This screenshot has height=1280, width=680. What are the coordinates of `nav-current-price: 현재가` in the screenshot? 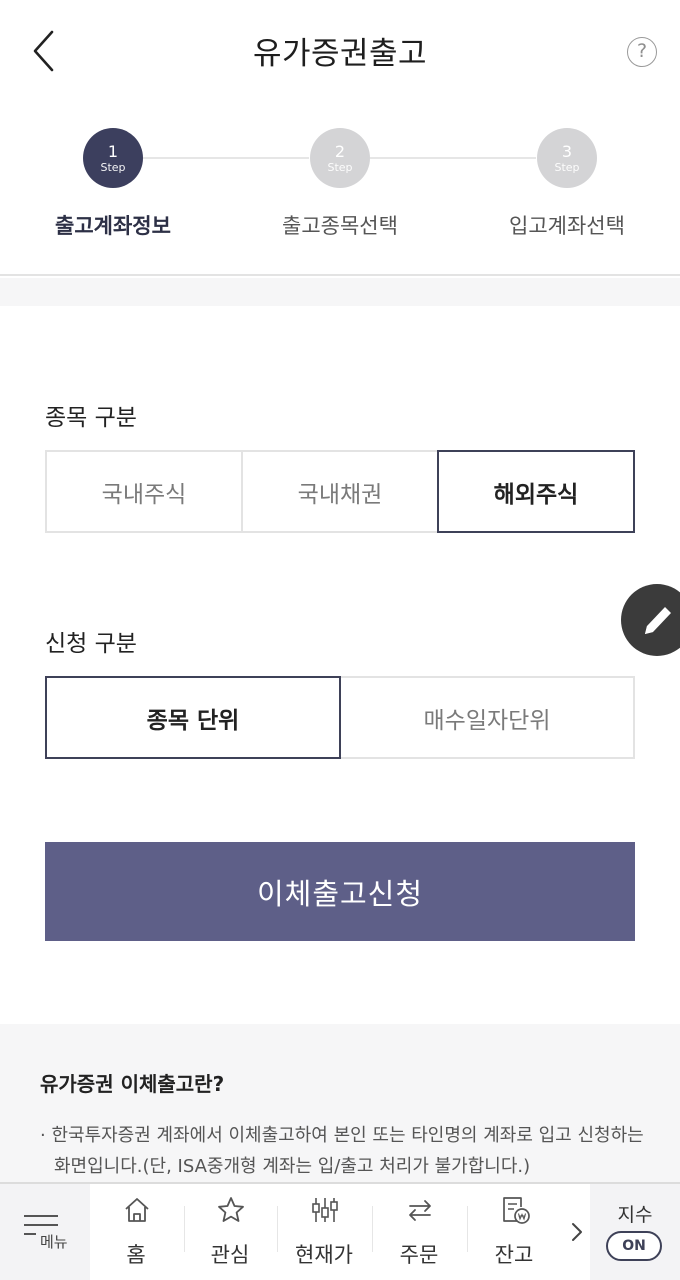 It's located at (324, 1232).